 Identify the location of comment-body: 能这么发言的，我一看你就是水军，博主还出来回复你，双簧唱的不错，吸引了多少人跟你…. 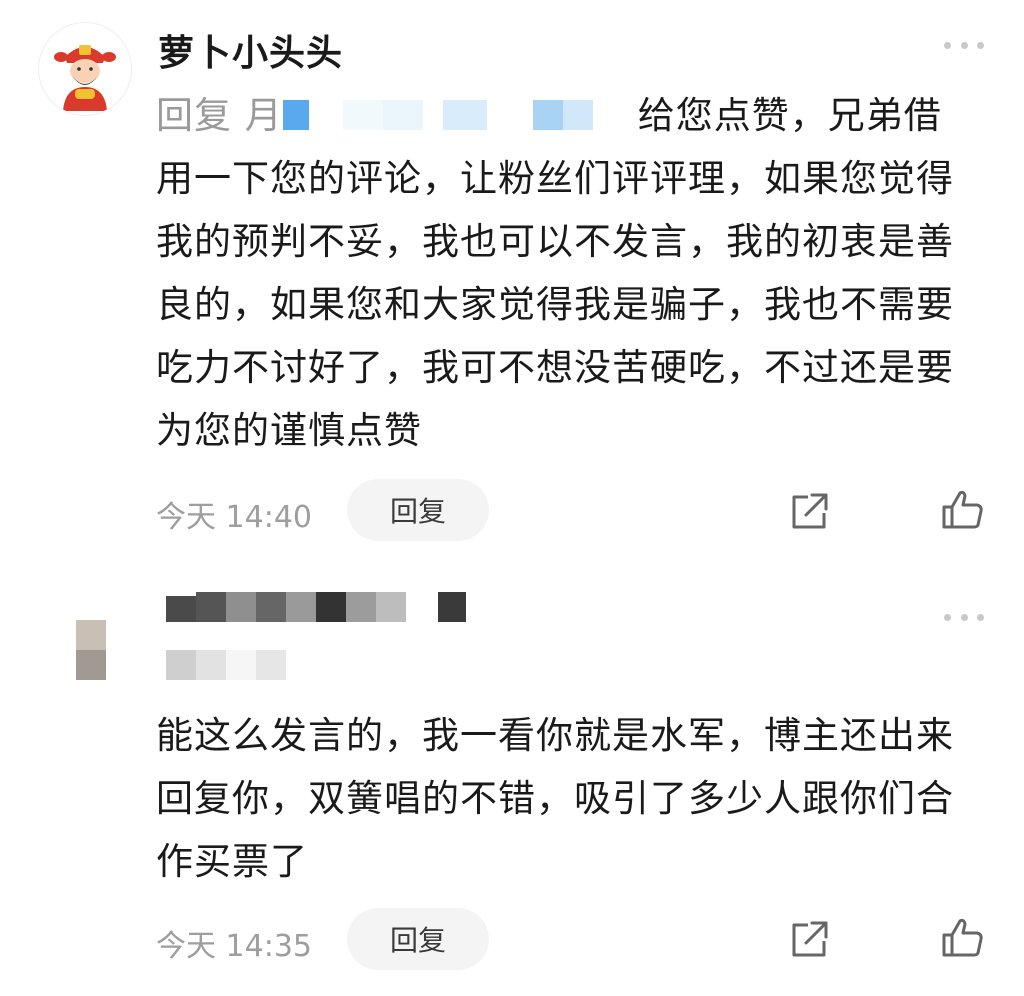
(555, 798).